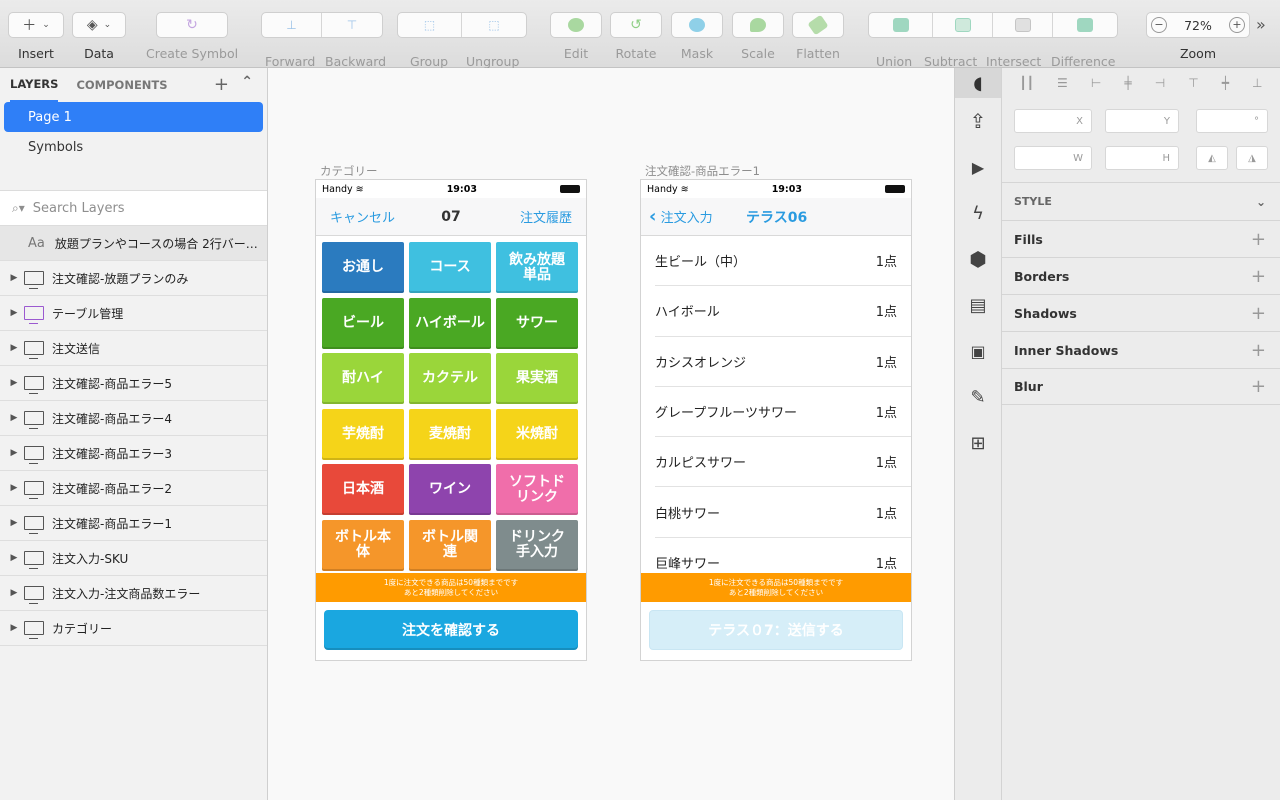 This screenshot has width=1280, height=800. What do you see at coordinates (546, 216) in the screenshot?
I see `order-history-button: 注文履歴` at bounding box center [546, 216].